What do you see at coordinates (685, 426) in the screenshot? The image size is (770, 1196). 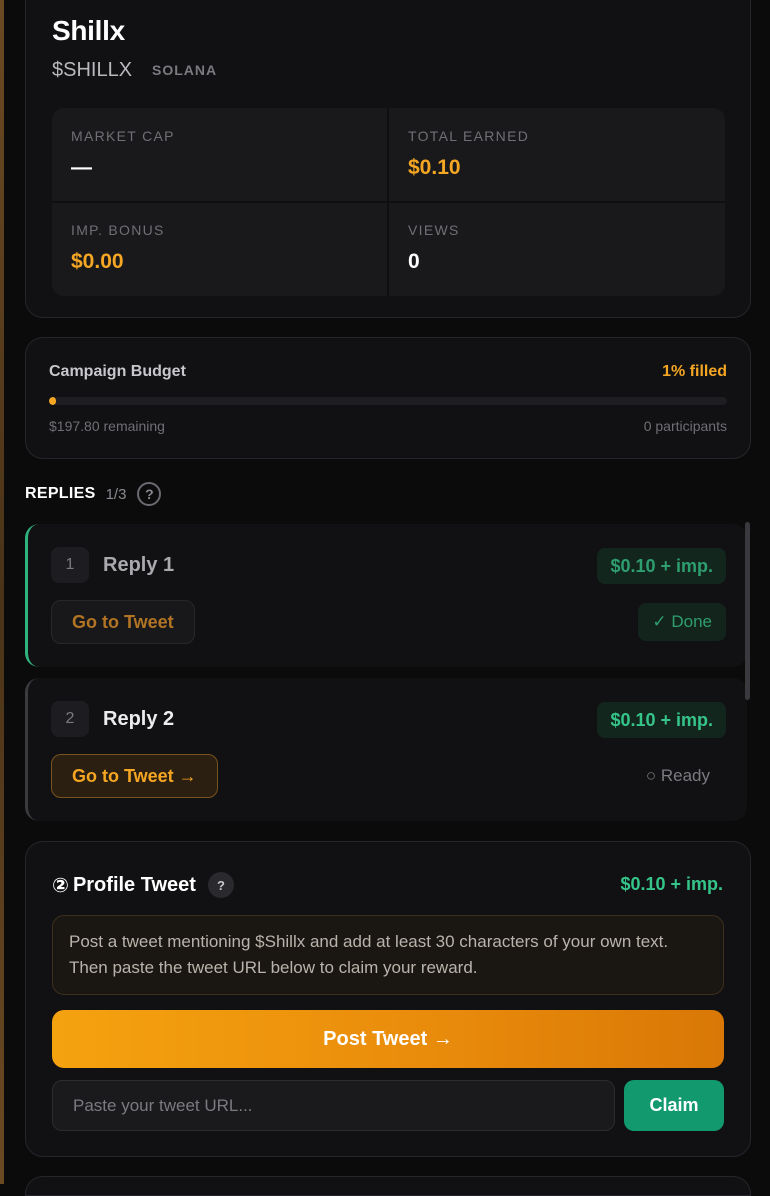 I see `participants-count: 0 participants` at bounding box center [685, 426].